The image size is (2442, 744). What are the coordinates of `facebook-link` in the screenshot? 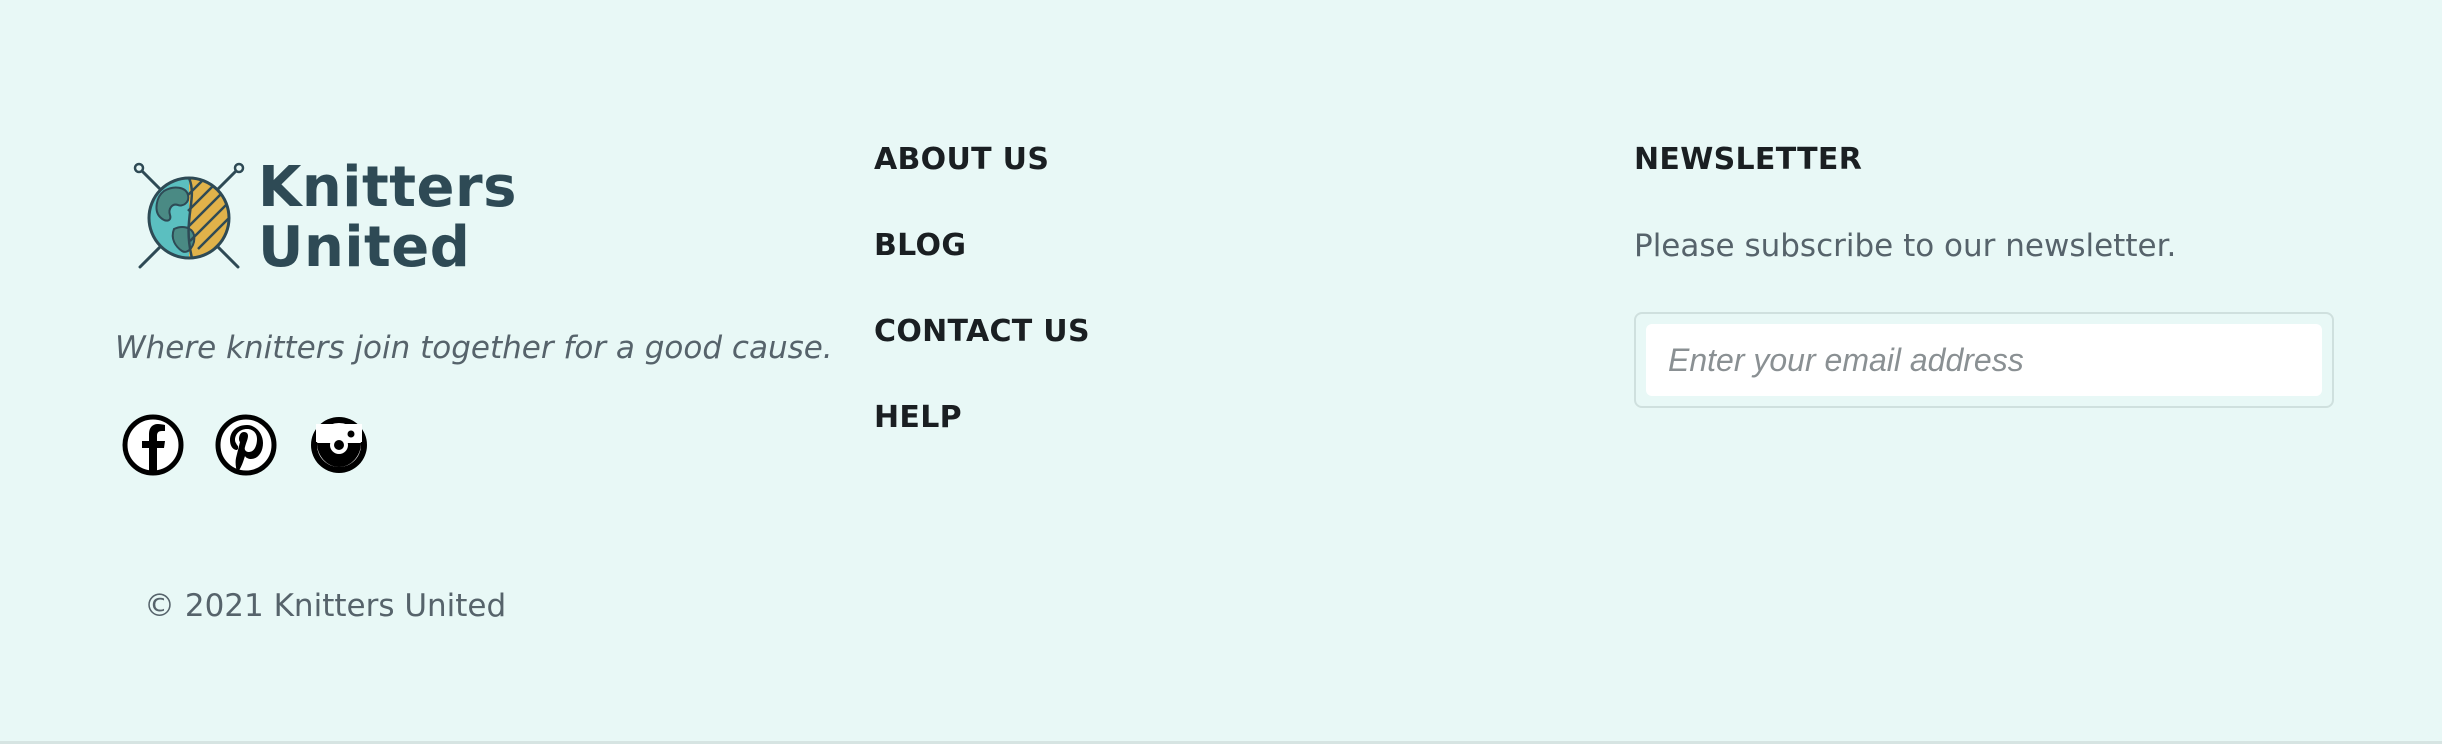 It's located at (153, 445).